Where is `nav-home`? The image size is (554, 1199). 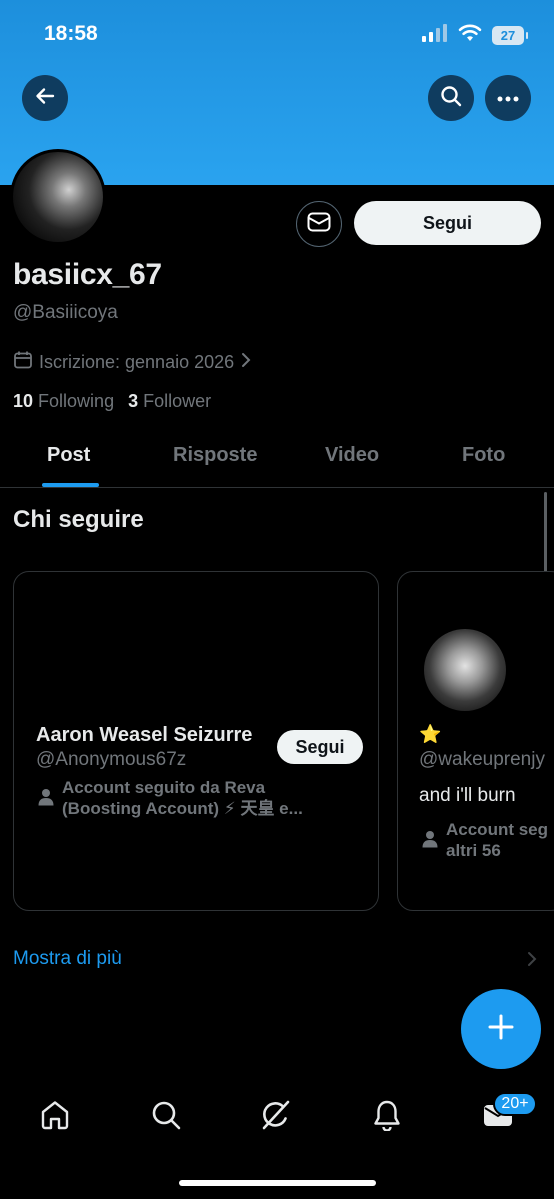
nav-home is located at coordinates (55, 1117).